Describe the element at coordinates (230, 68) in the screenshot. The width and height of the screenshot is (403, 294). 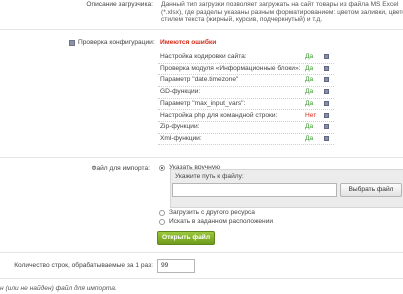
I see `config-check-name: Проверка модуля «Информационные блоки»:` at that location.